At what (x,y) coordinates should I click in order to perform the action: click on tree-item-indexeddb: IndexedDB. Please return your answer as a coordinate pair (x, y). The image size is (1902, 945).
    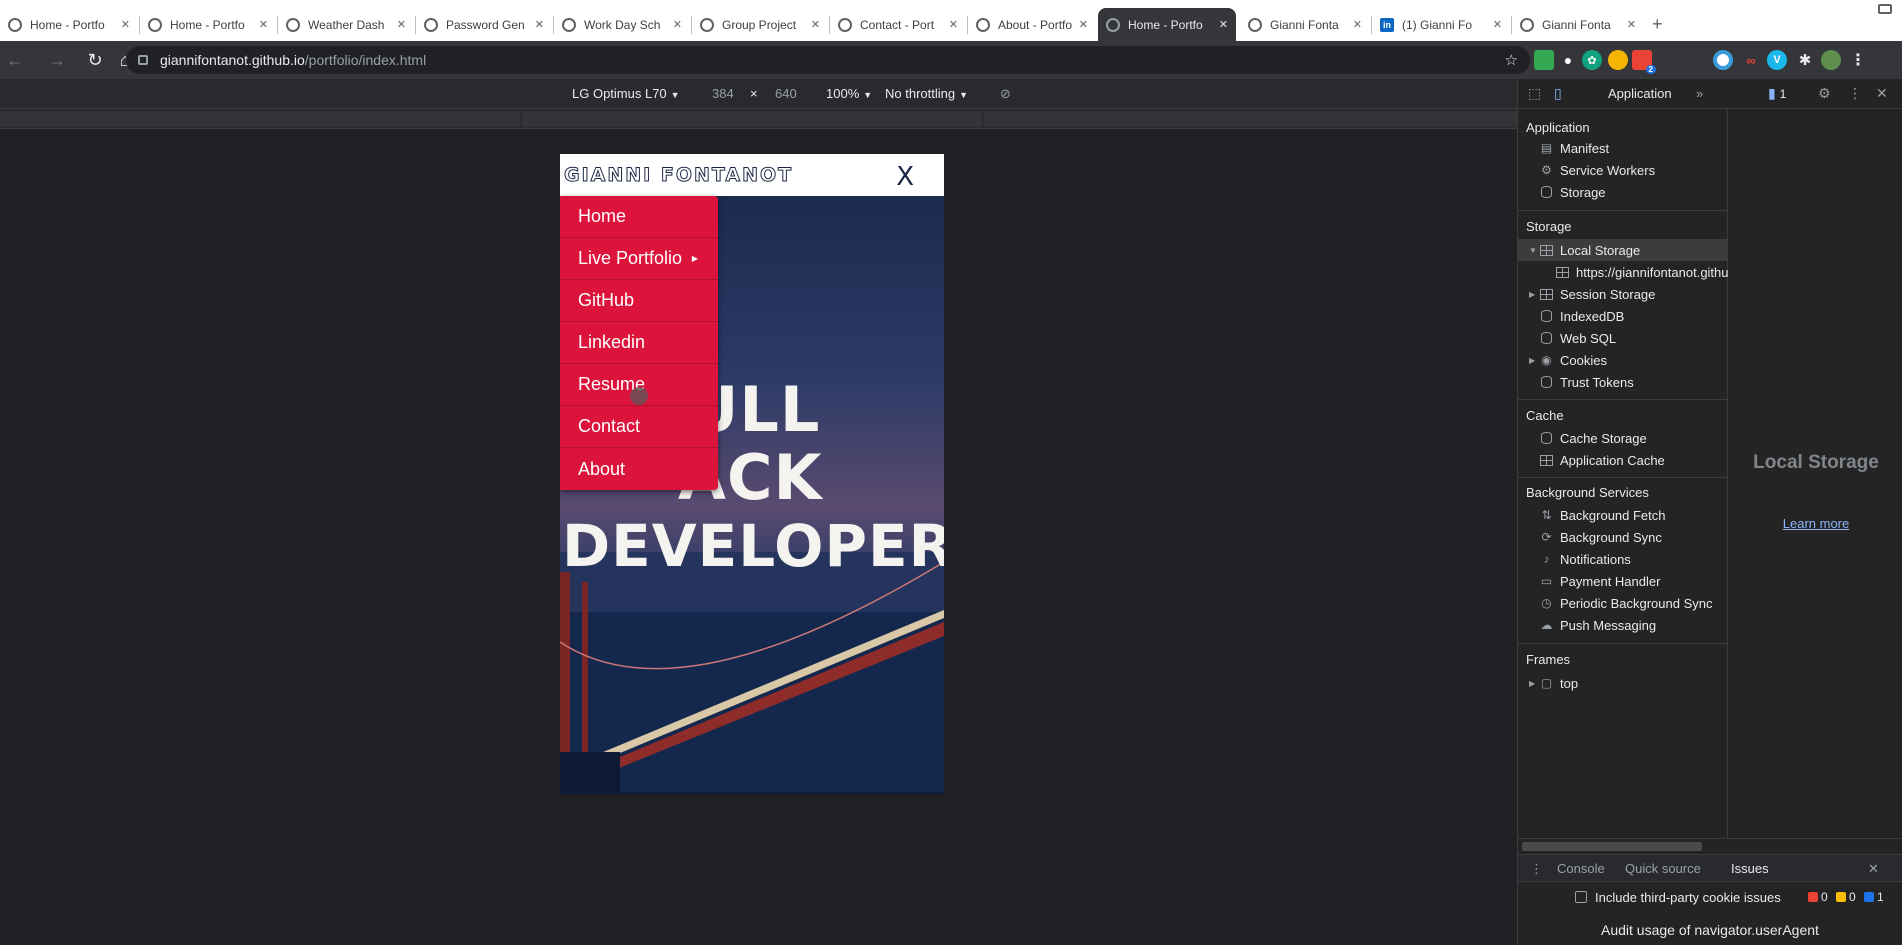
    Looking at the image, I should click on (1623, 316).